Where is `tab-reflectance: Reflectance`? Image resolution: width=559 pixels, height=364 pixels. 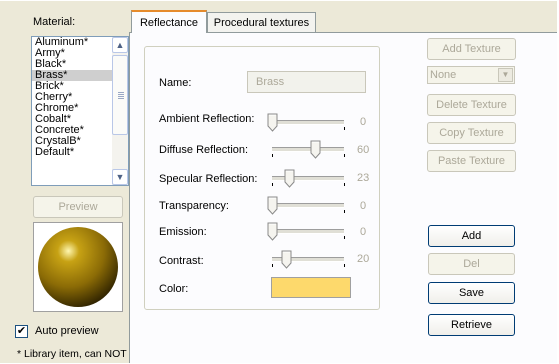
tab-reflectance: Reflectance is located at coordinates (169, 21).